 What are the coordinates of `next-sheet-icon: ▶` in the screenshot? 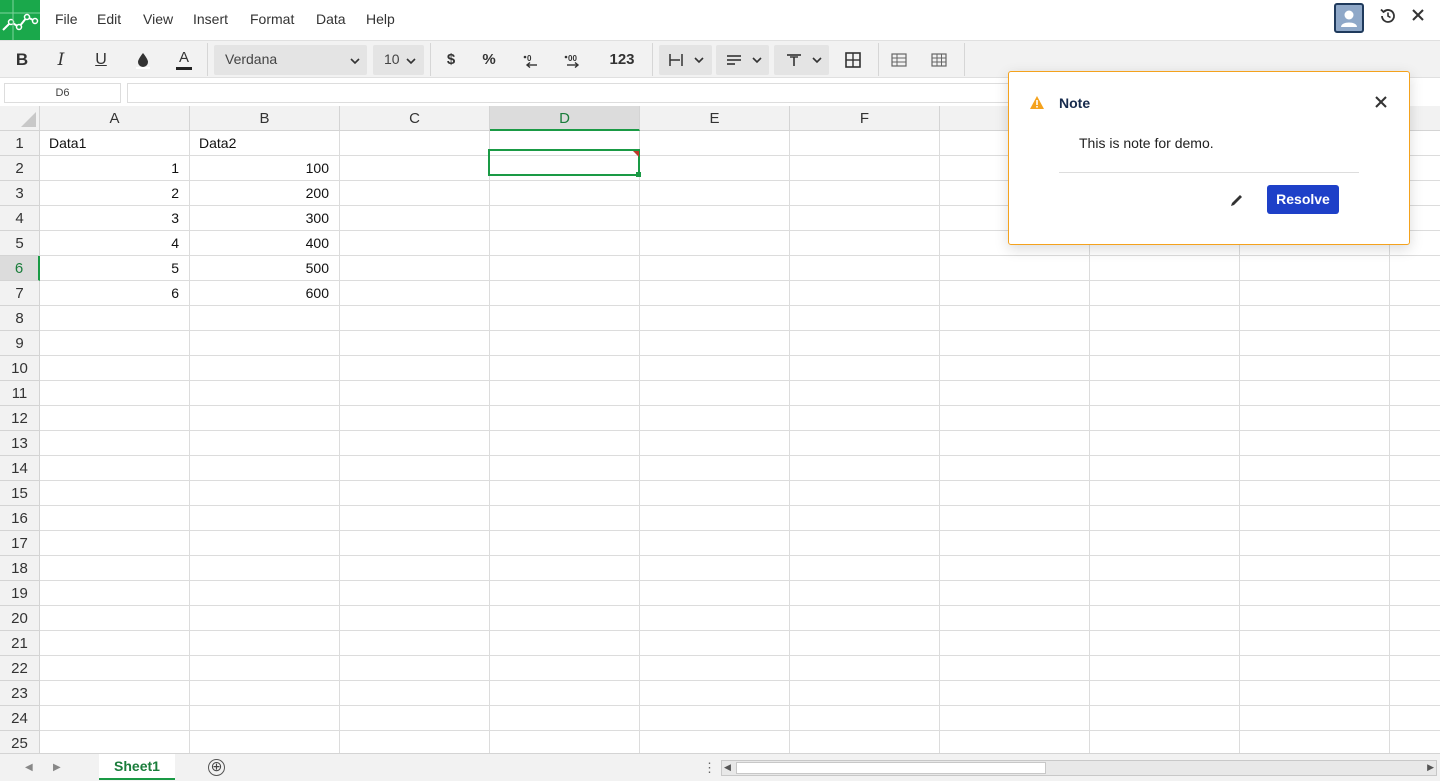 It's located at (57, 767).